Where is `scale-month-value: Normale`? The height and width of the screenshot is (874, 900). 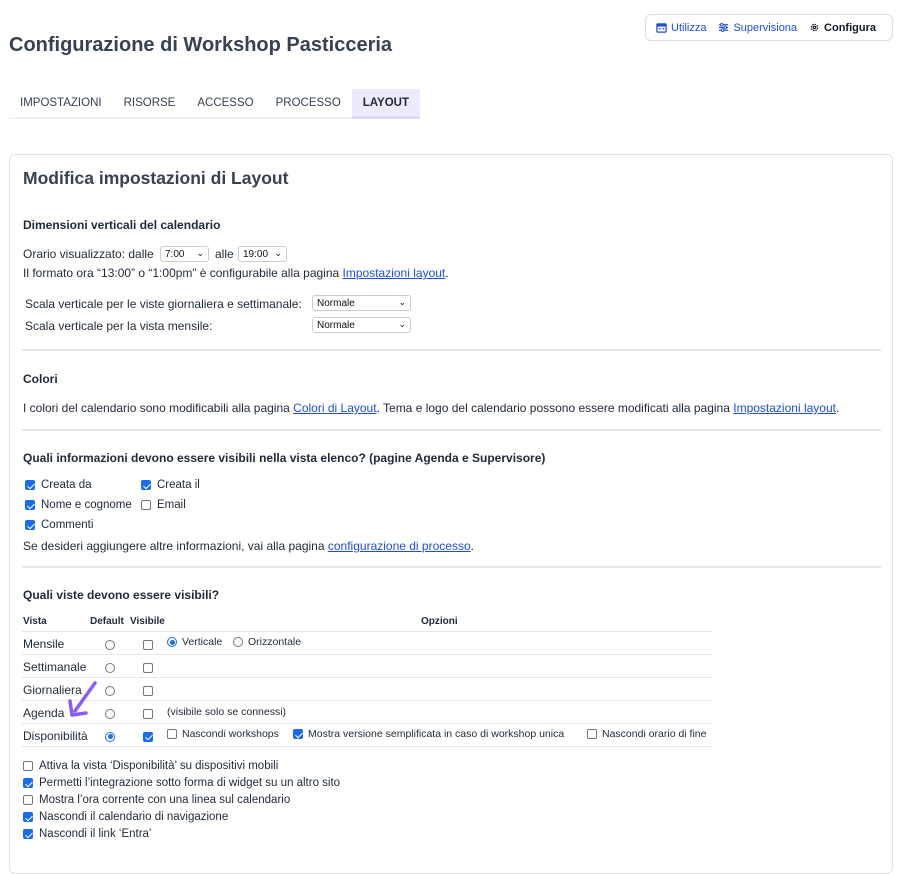 scale-month-value: Normale is located at coordinates (336, 325).